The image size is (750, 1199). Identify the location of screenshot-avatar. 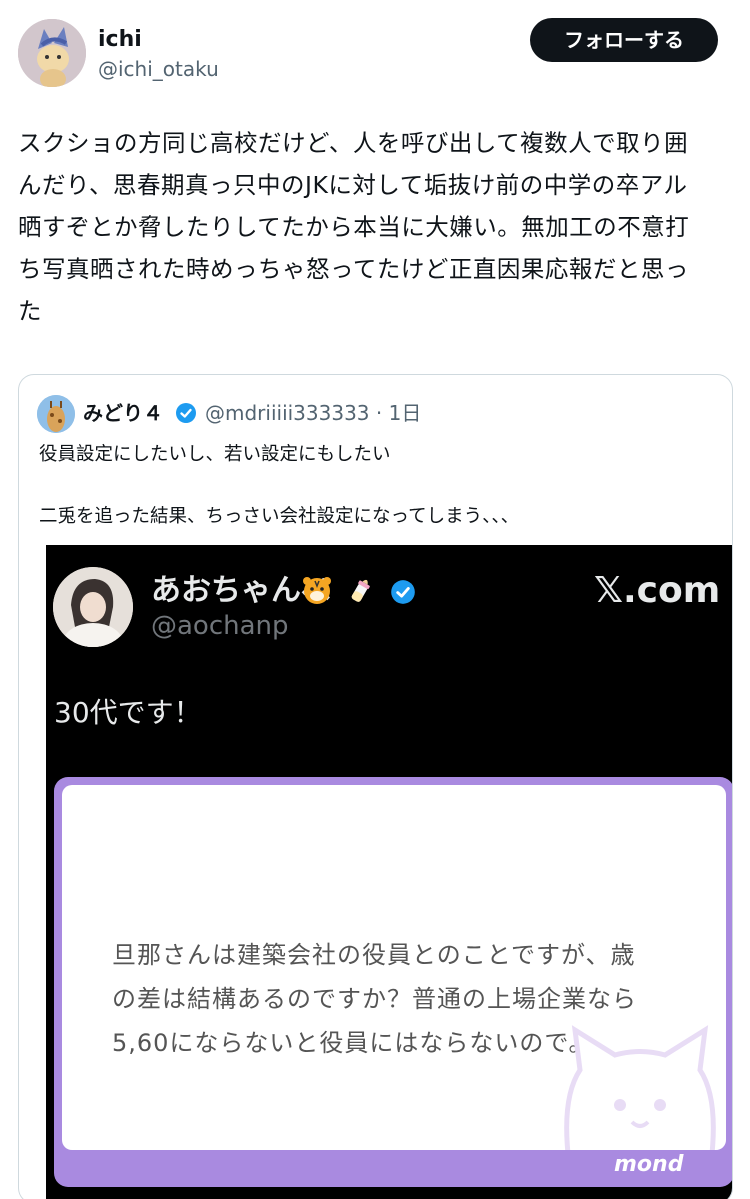
(93, 607).